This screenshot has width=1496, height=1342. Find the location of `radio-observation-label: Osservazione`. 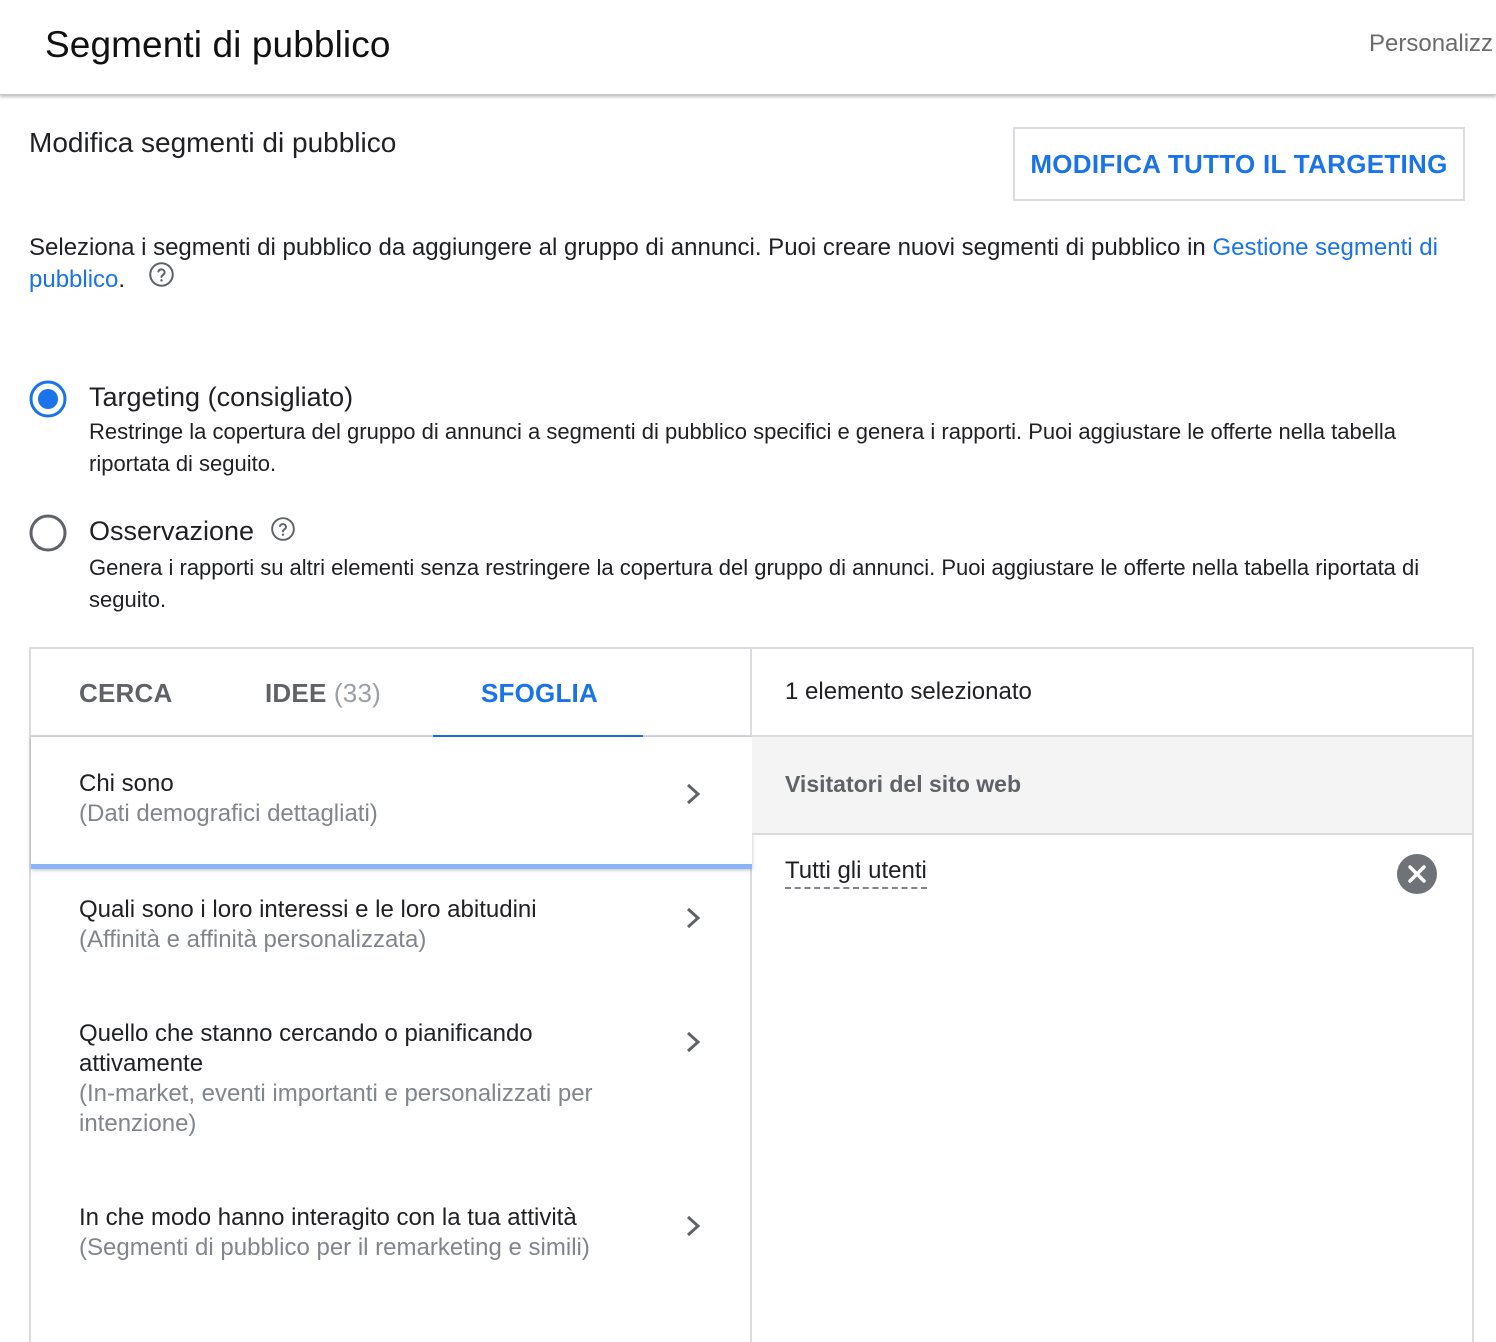

radio-observation-label: Osservazione is located at coordinates (192, 532).